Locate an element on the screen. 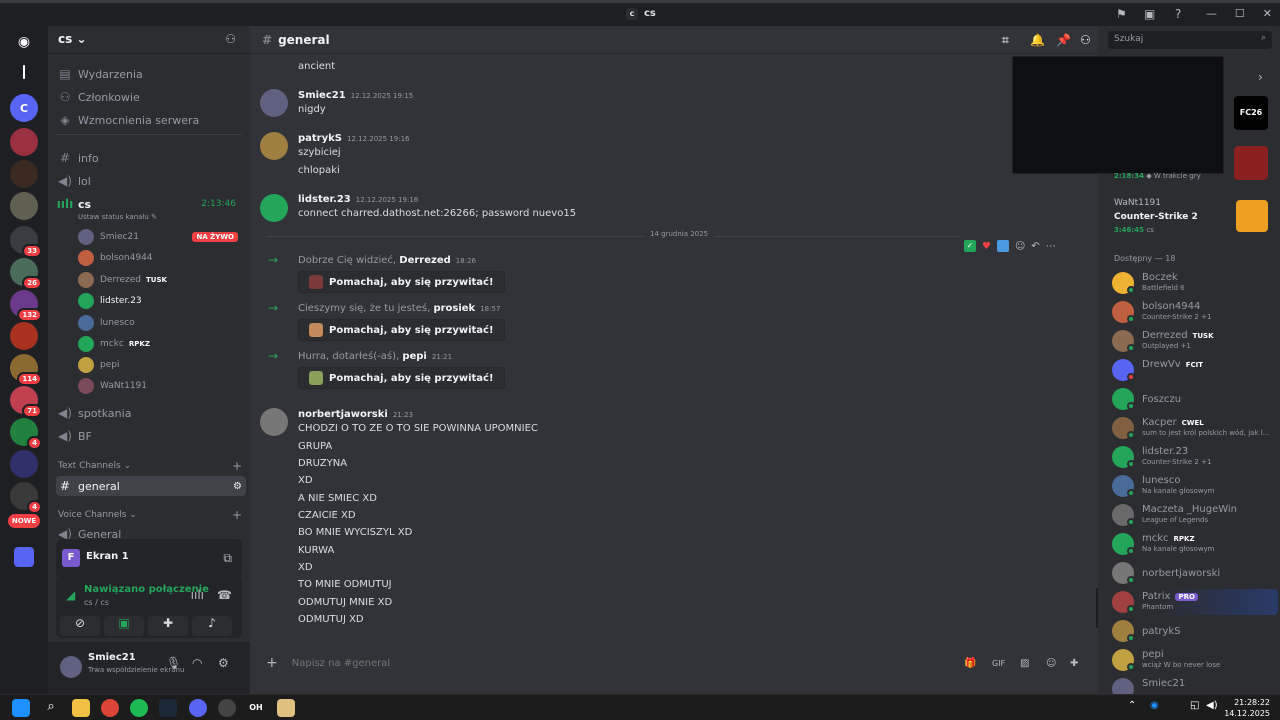 This screenshot has width=1280, height=720. disconnect-icon: ☎ is located at coordinates (224, 595).